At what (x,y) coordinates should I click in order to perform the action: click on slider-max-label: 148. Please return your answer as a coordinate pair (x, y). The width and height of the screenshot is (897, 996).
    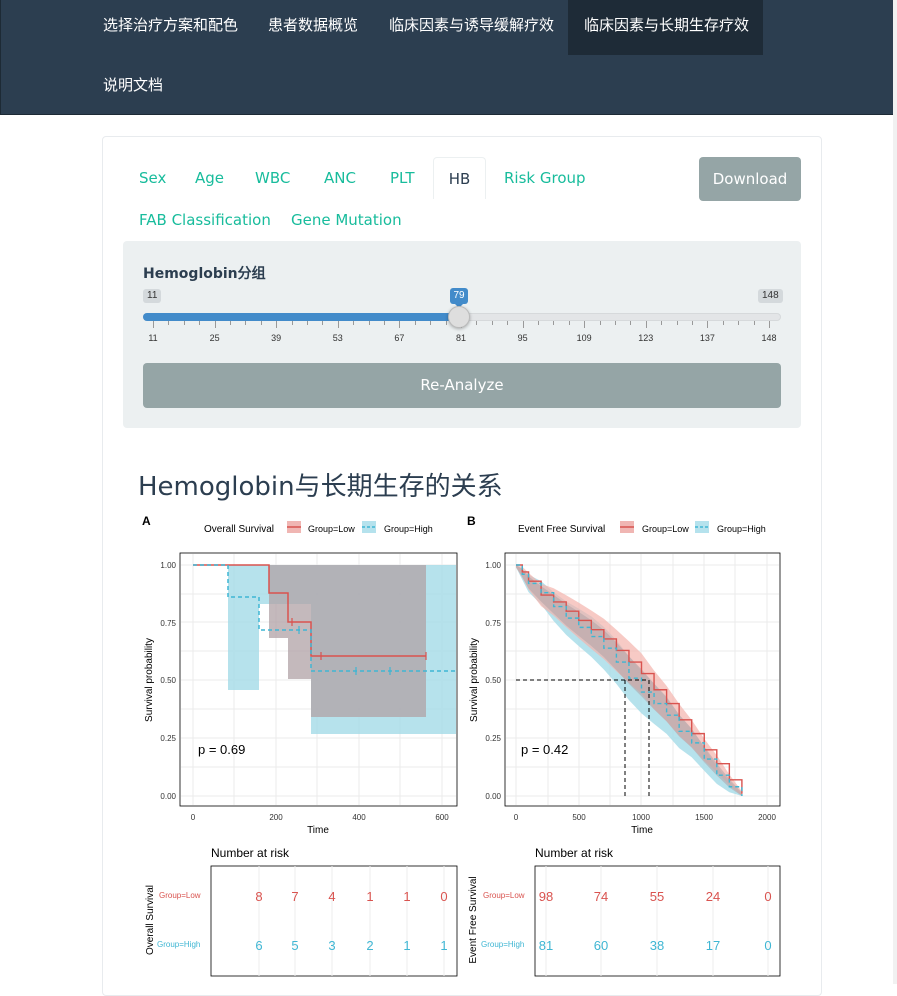
    Looking at the image, I should click on (770, 296).